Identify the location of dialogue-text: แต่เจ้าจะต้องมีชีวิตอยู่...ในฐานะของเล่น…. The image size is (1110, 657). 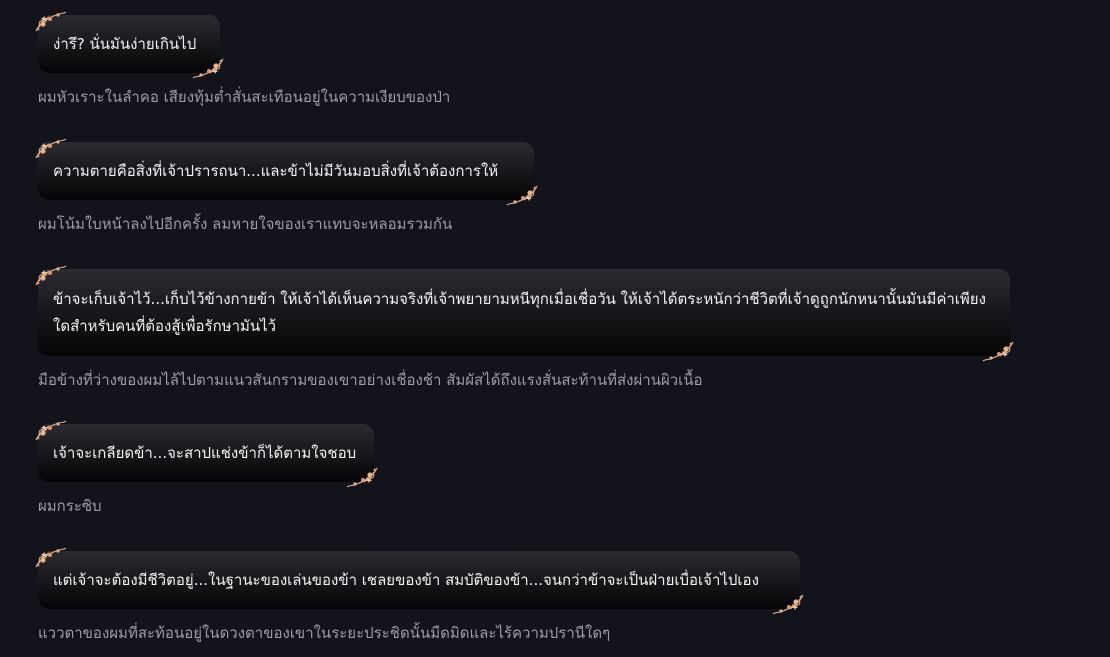
(406, 579).